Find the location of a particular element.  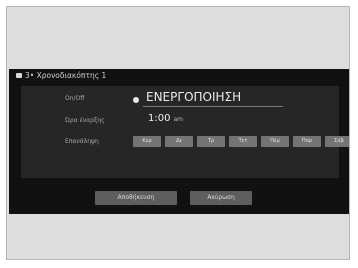

onoff-radio-icon is located at coordinates (136, 100).